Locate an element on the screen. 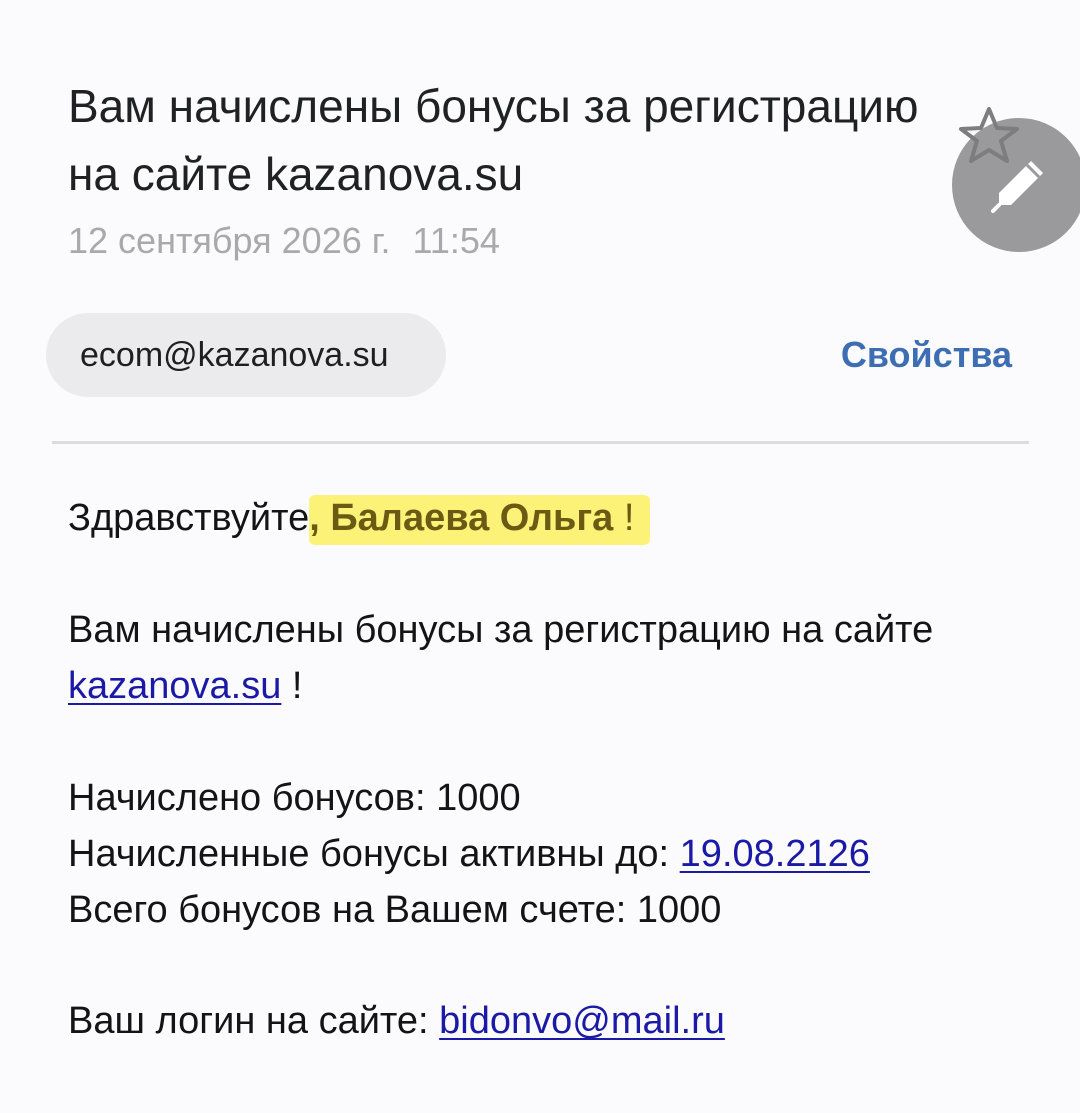 This screenshot has height=1113, width=1080. greeting-line: Здравствуйте, Балаева Ольга ! is located at coordinates (548, 518).